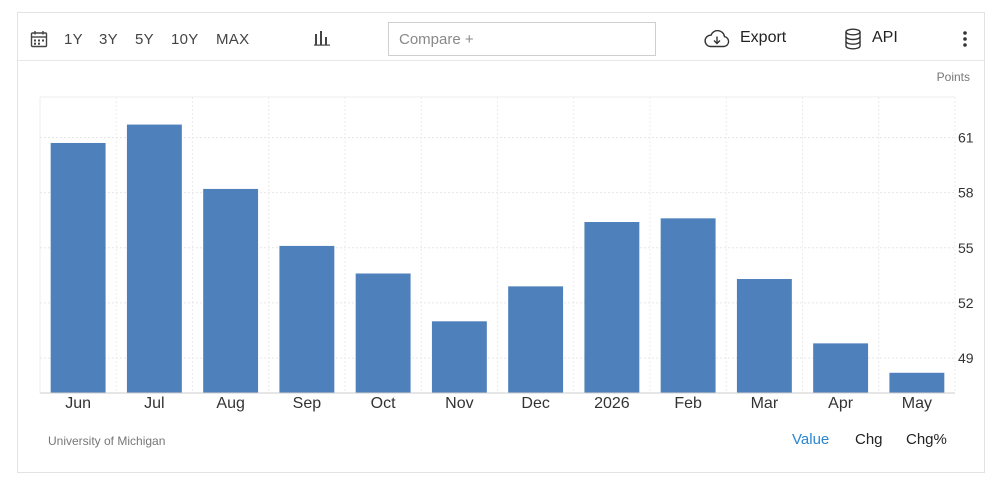 This screenshot has width=992, height=485. I want to click on y-tick-label: 52, so click(966, 303).